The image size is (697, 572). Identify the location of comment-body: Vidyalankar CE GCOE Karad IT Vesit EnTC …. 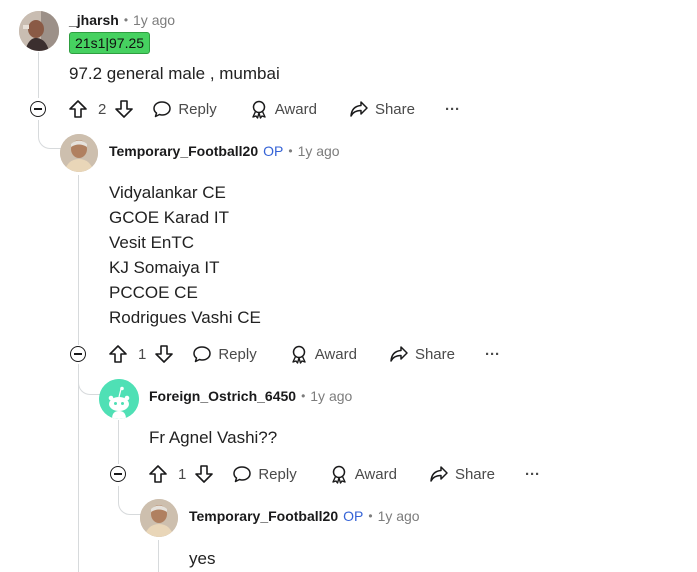
(185, 255).